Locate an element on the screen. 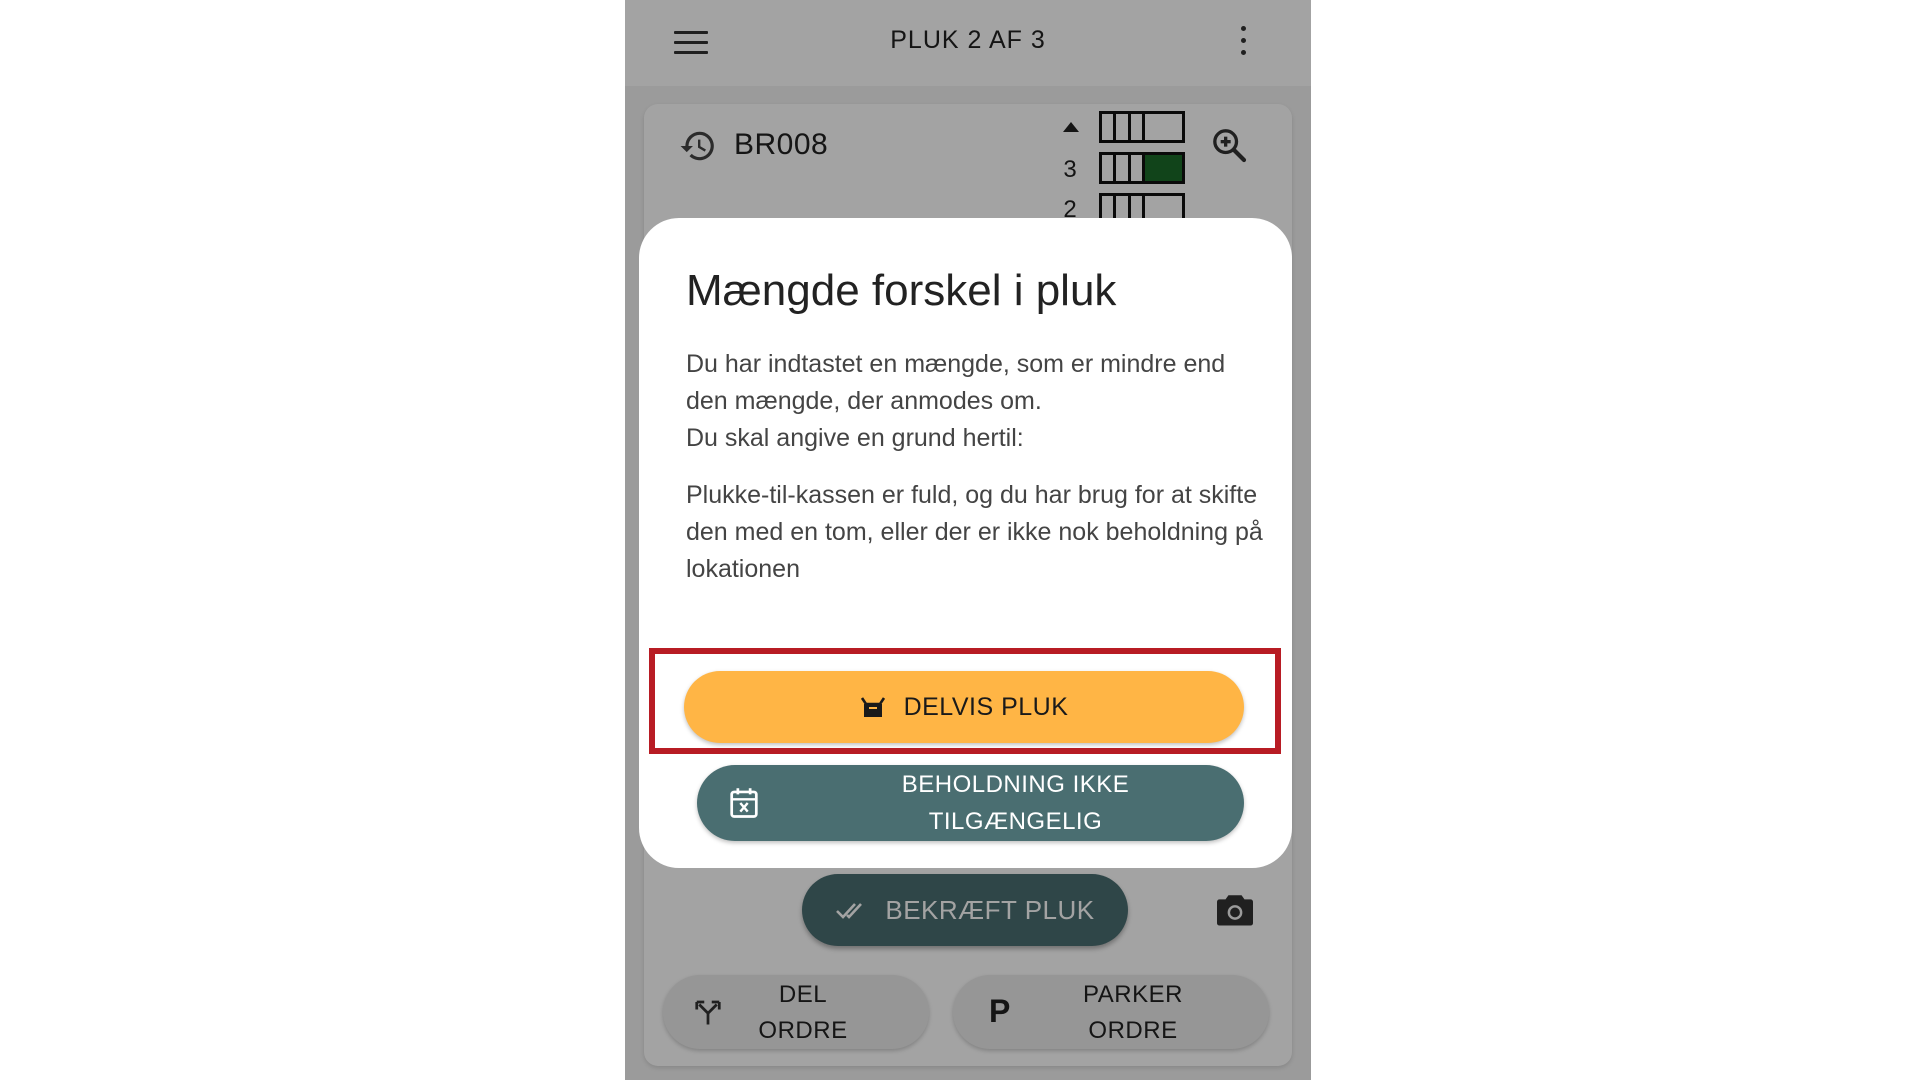 The width and height of the screenshot is (1920, 1080). partial-pick-button: DELVIS PLUK is located at coordinates (964, 707).